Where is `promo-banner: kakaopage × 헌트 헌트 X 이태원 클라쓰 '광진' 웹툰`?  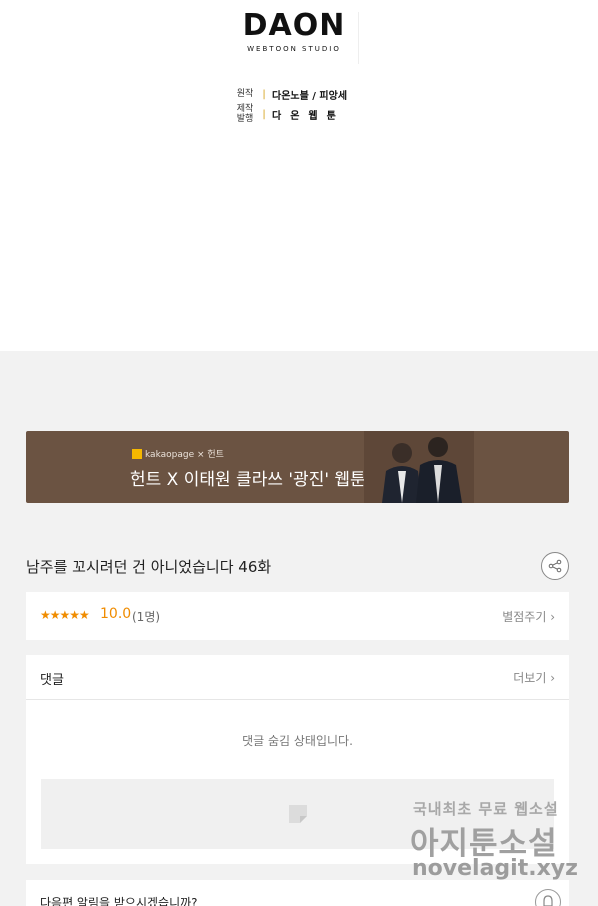 promo-banner: kakaopage × 헌트 헌트 X 이태원 클라쓰 '광진' 웹툰 is located at coordinates (297, 467).